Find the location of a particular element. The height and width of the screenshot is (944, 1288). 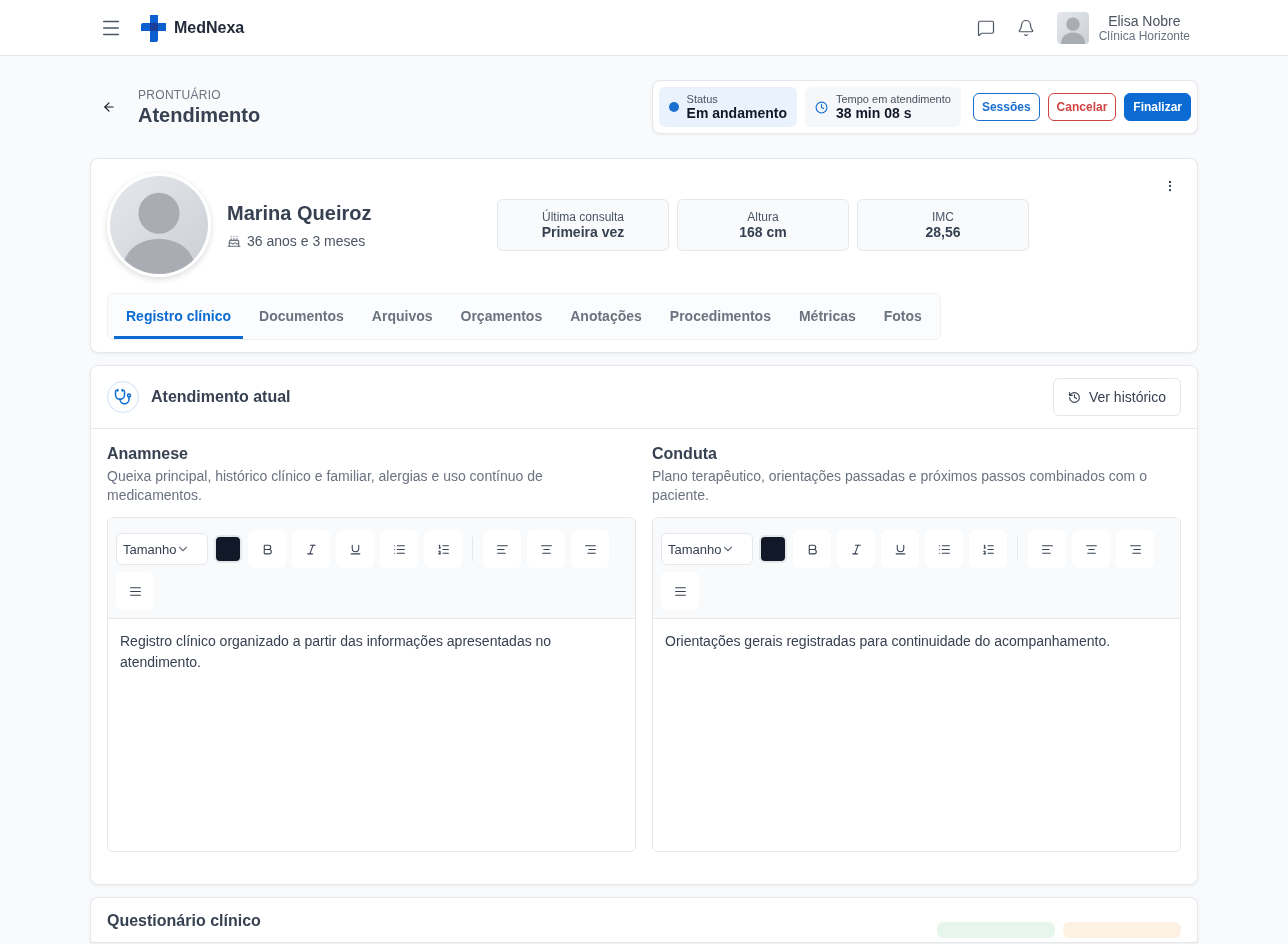

clinic-name: Clínica Horizonte is located at coordinates (1144, 35).